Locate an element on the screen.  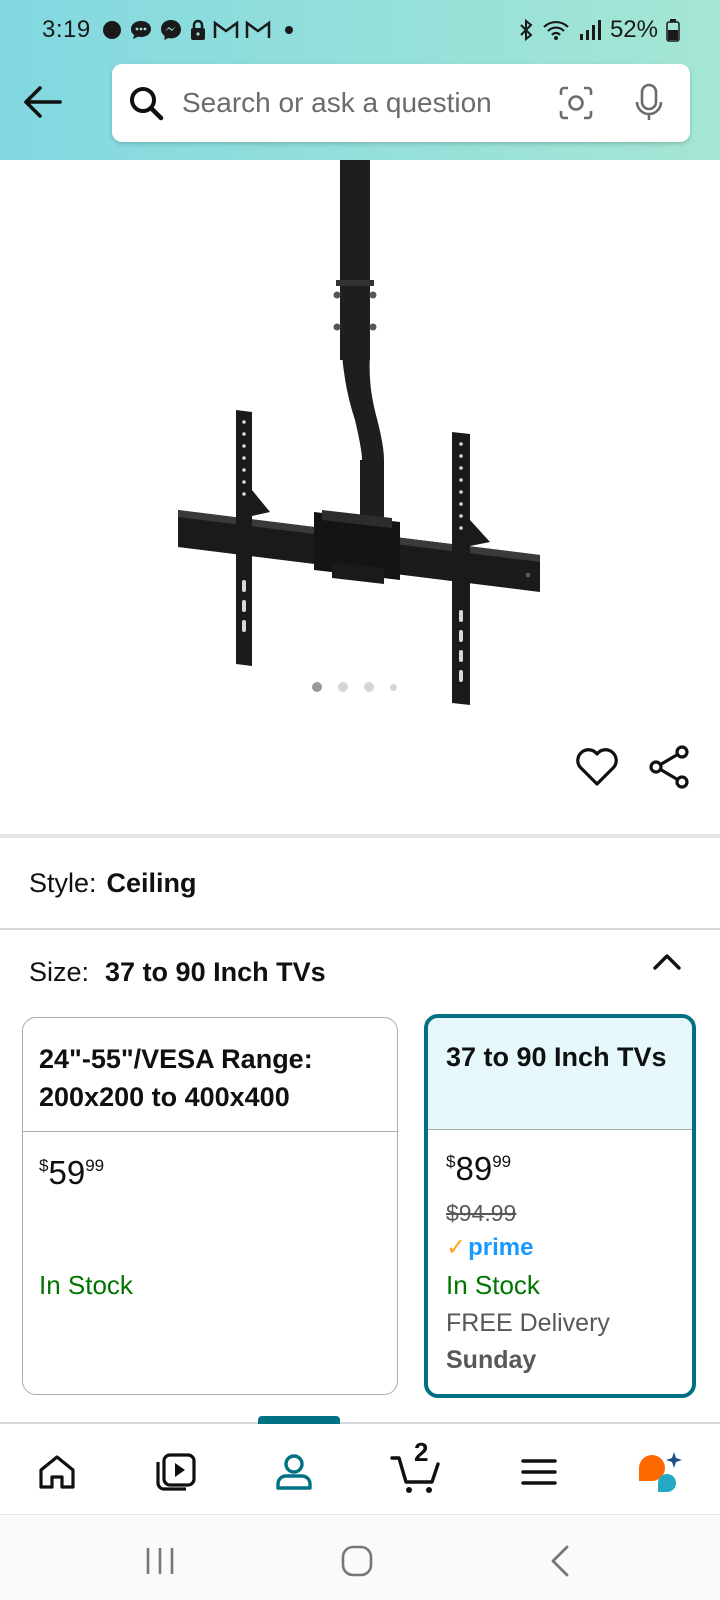
home-circle-icon is located at coordinates (357, 1561).